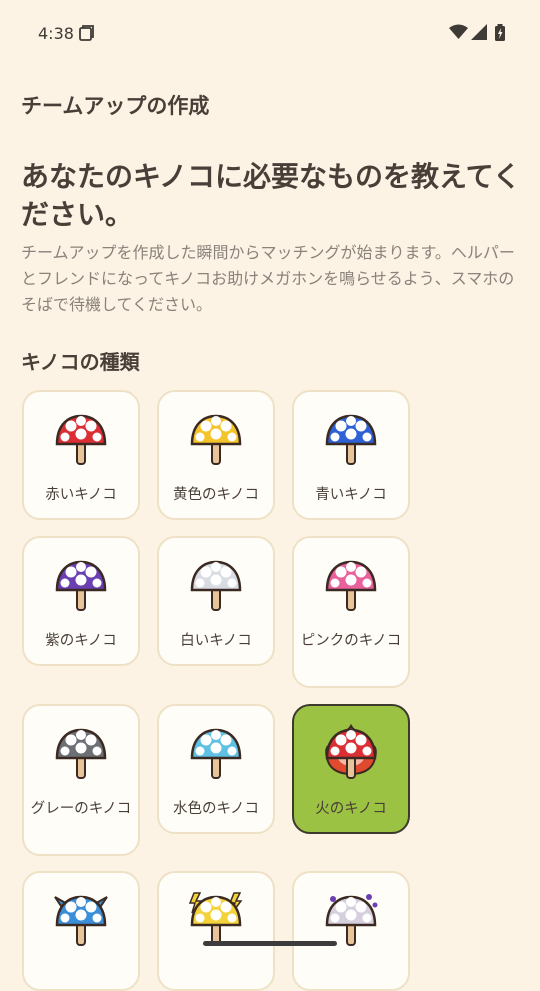  I want to click on mushroom-card-blue: 青いキノコ, so click(351, 455).